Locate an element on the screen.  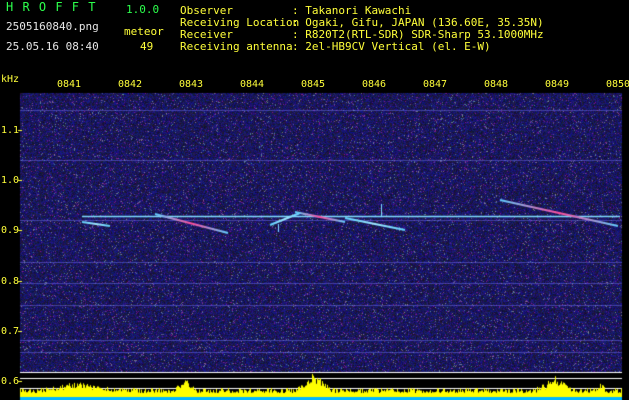
x-tick-0842: 0842 is located at coordinates (130, 84).